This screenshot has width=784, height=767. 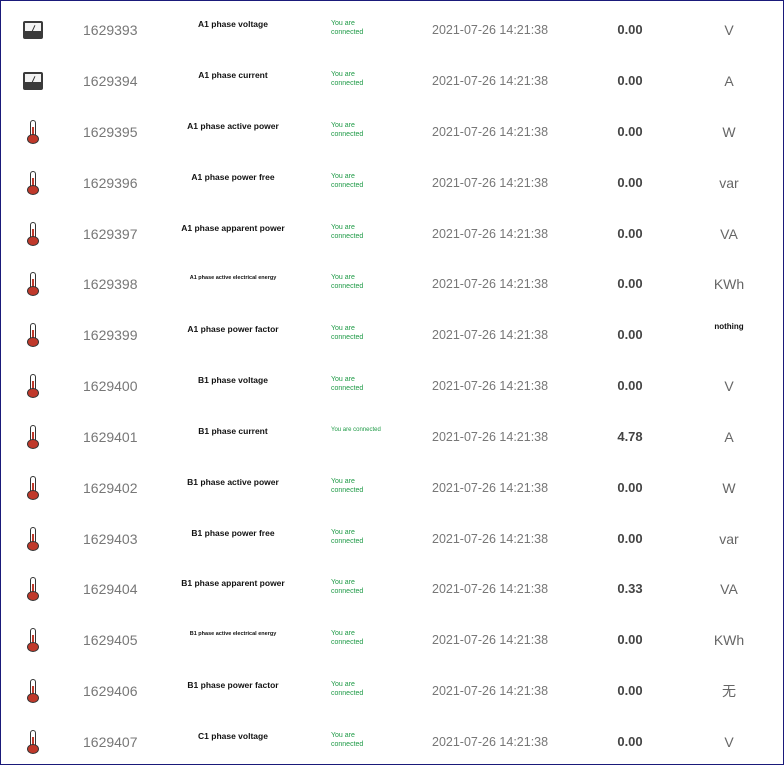 What do you see at coordinates (233, 277) in the screenshot?
I see `sensor-name: A1 phase active electrical energy` at bounding box center [233, 277].